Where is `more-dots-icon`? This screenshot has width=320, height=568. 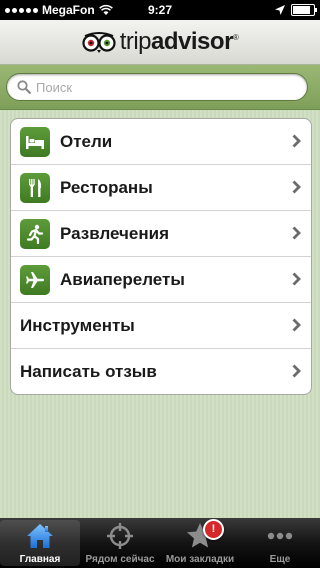
more-dots-icon is located at coordinates (280, 536).